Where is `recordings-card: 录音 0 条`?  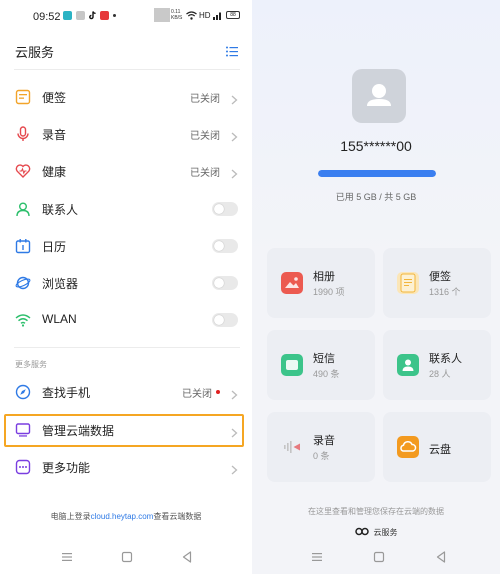 recordings-card: 录音 0 条 is located at coordinates (321, 447).